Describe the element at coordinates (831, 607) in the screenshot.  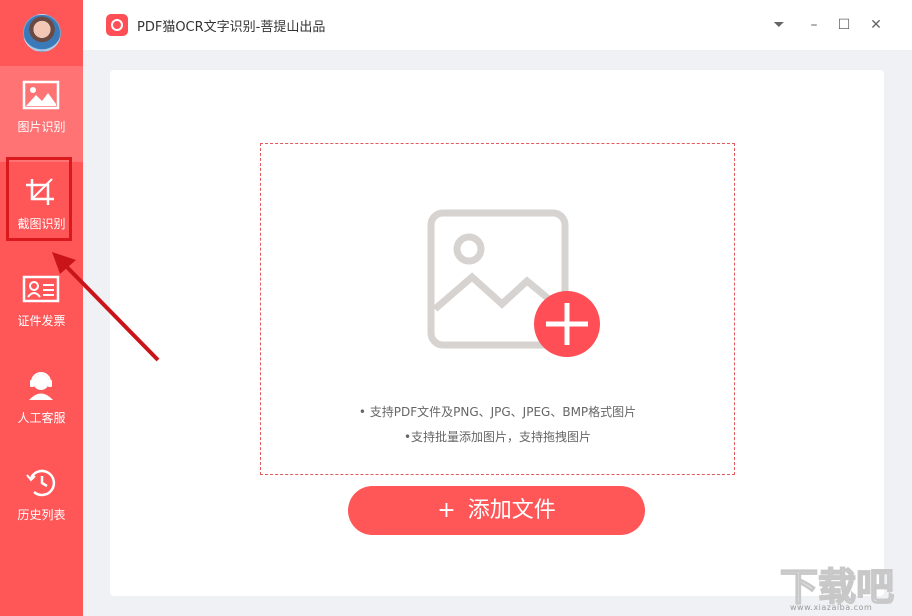
I see `watermark-url: www.xiazaiba.com` at that location.